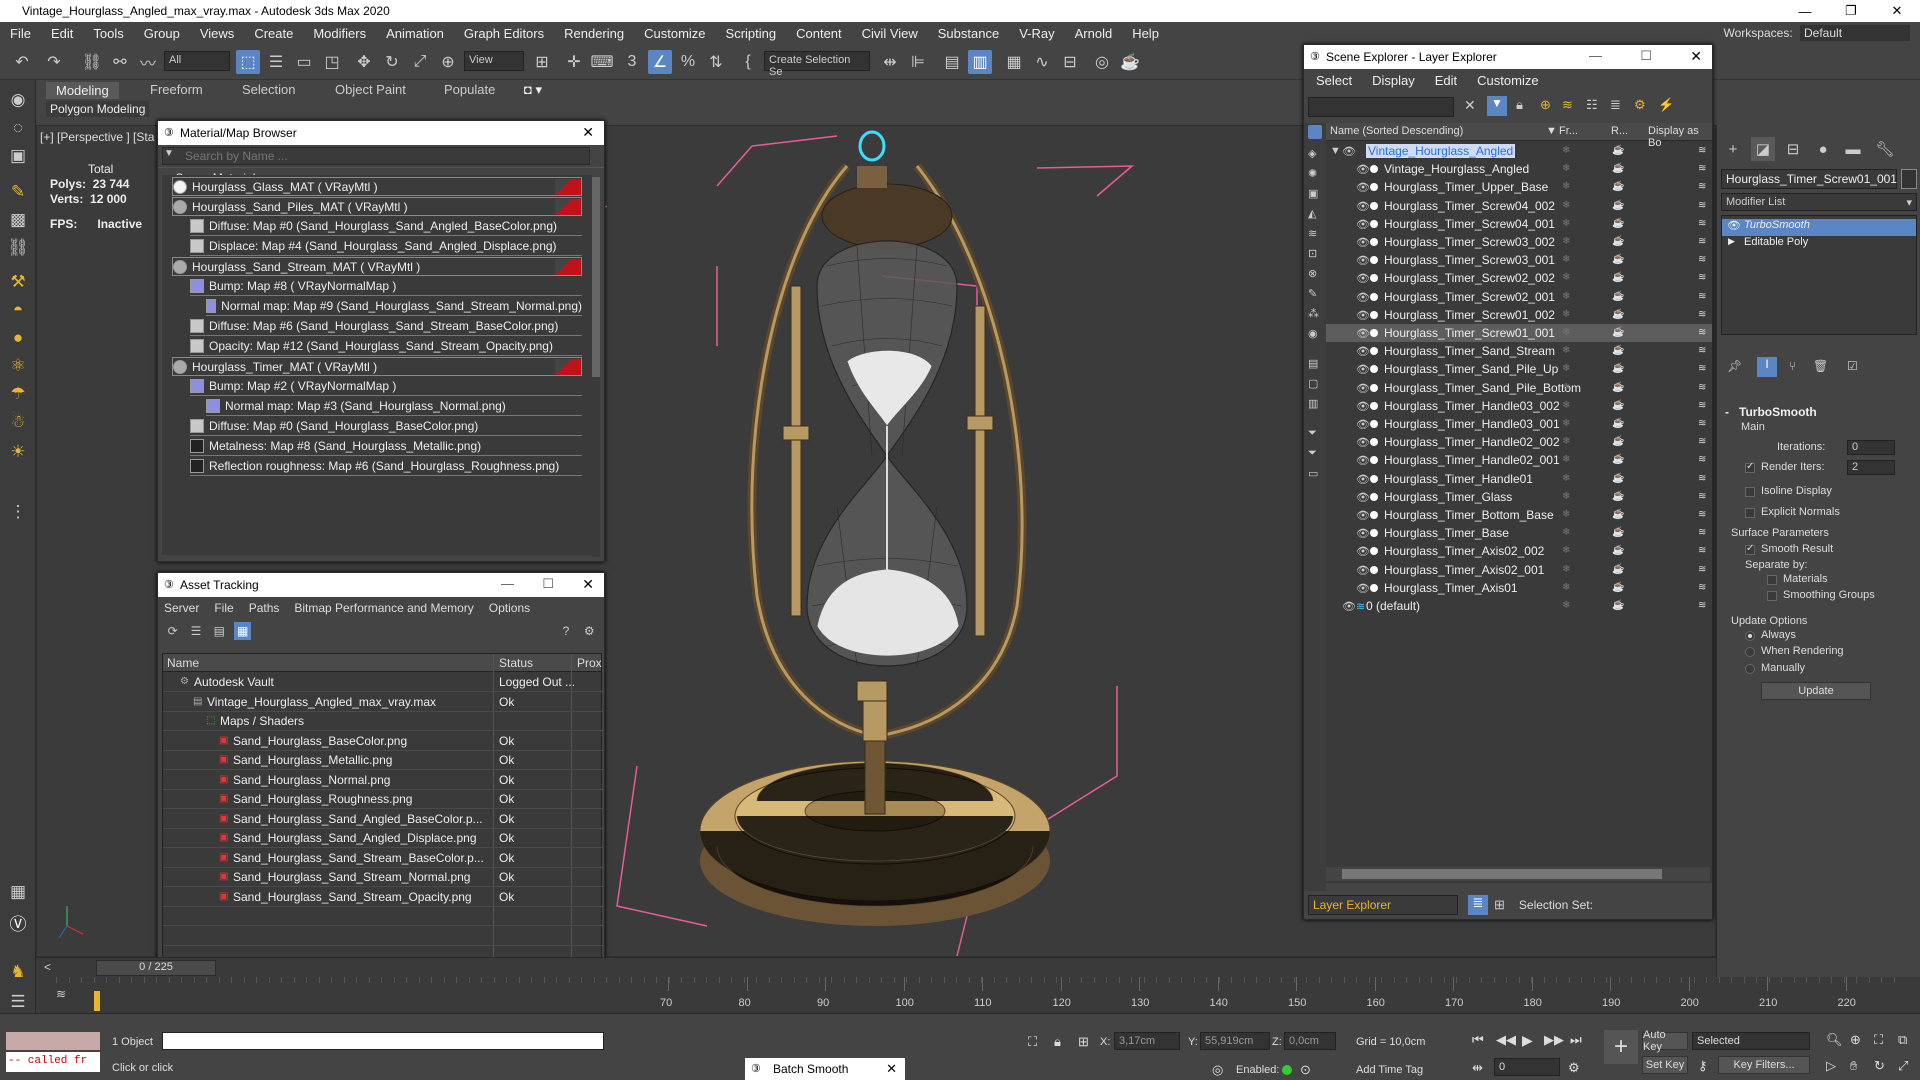  I want to click on scene-object-row: 👁︎ Hourglass_Timer_Sand_Pile_Up ❄ ☕ ≋, so click(1519, 369).